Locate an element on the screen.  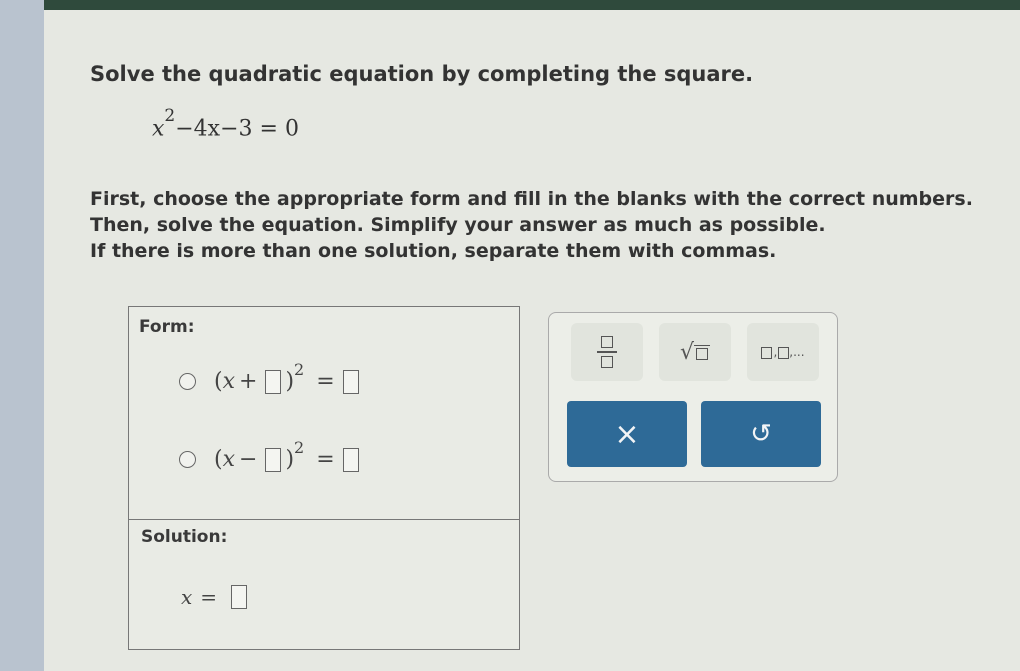
equation-rest: −4x−3 = 0 is located at coordinates (237, 129).